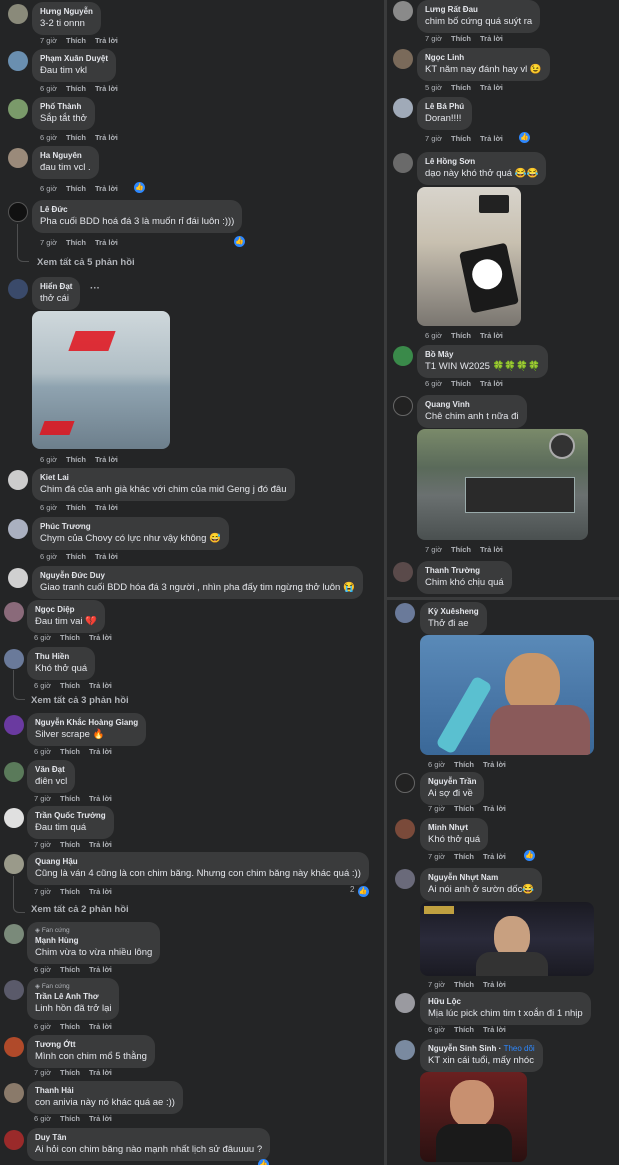  Describe the element at coordinates (80, 909) in the screenshot. I see `view-more-replies-link: Xem tất cả 2 phản hồi` at that location.